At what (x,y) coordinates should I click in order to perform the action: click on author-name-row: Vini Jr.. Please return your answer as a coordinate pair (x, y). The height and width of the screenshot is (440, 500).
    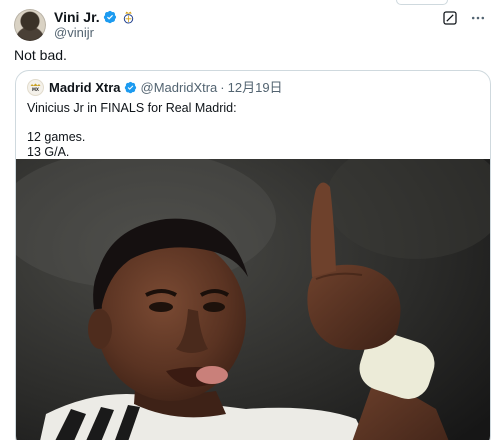
    Looking at the image, I should click on (94, 17).